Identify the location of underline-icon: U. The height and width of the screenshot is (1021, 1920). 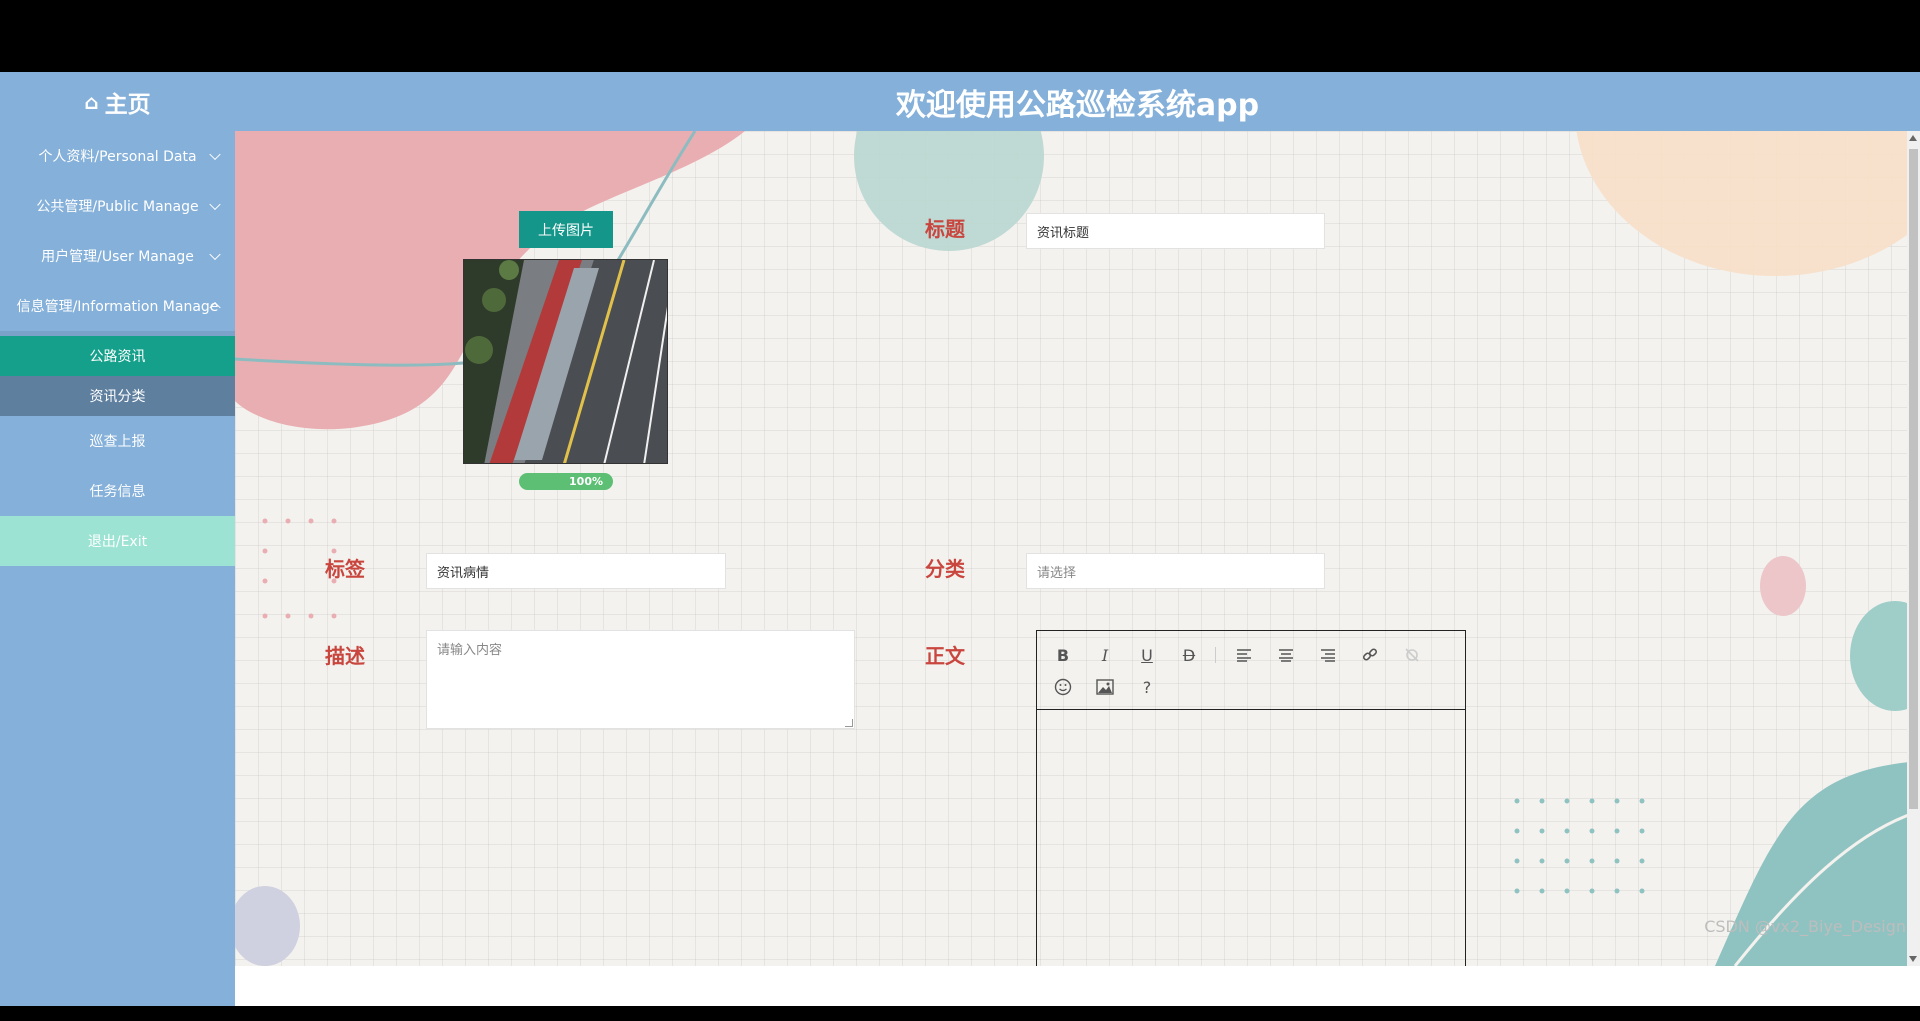
(1147, 655).